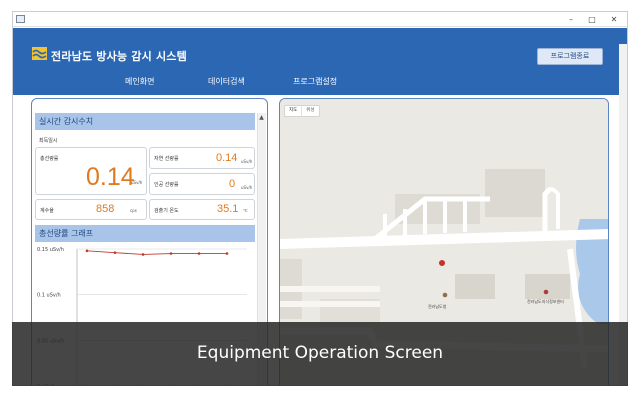 The width and height of the screenshot is (640, 403). What do you see at coordinates (20, 19) in the screenshot?
I see `app-icon` at bounding box center [20, 19].